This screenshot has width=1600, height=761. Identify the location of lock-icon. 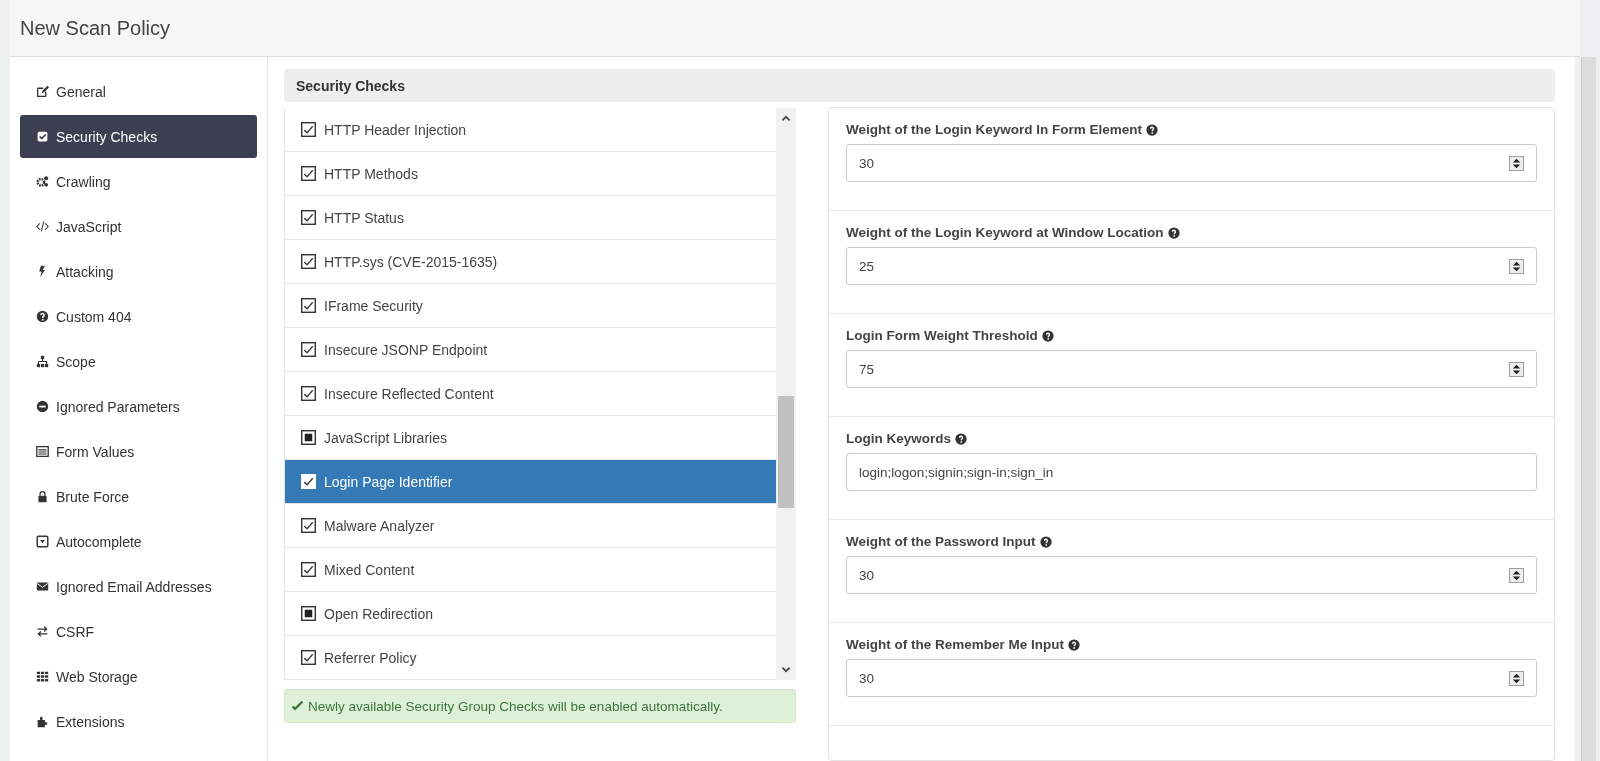
(42, 496).